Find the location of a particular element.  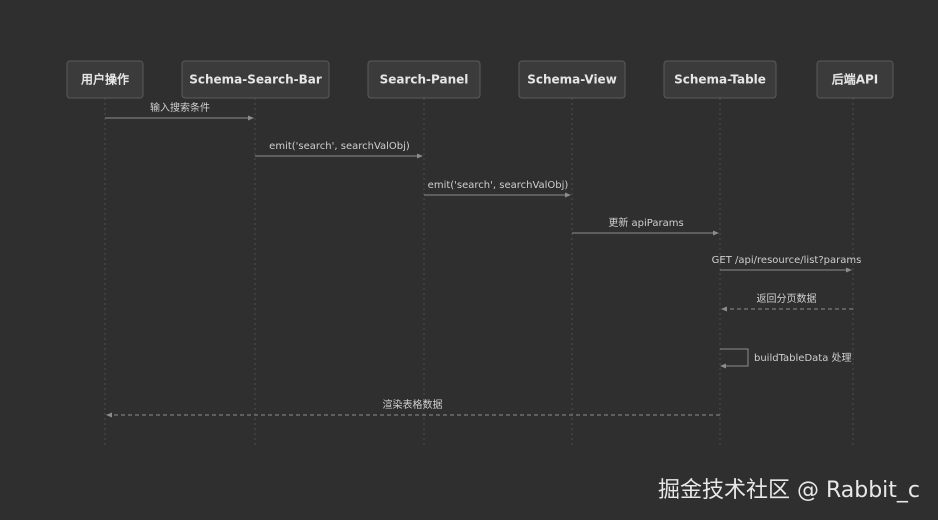

message-4: 更新 apiParams is located at coordinates (645, 226).